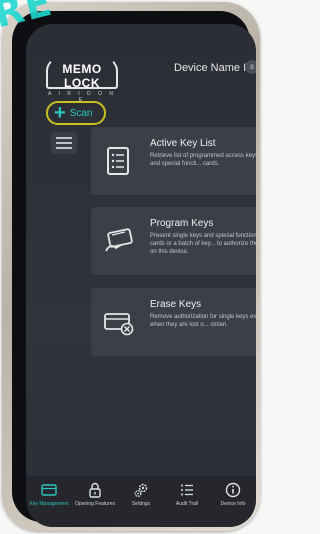 The image size is (320, 534). Describe the element at coordinates (176, 304) in the screenshot. I see `card-title: Erase Keys` at that location.